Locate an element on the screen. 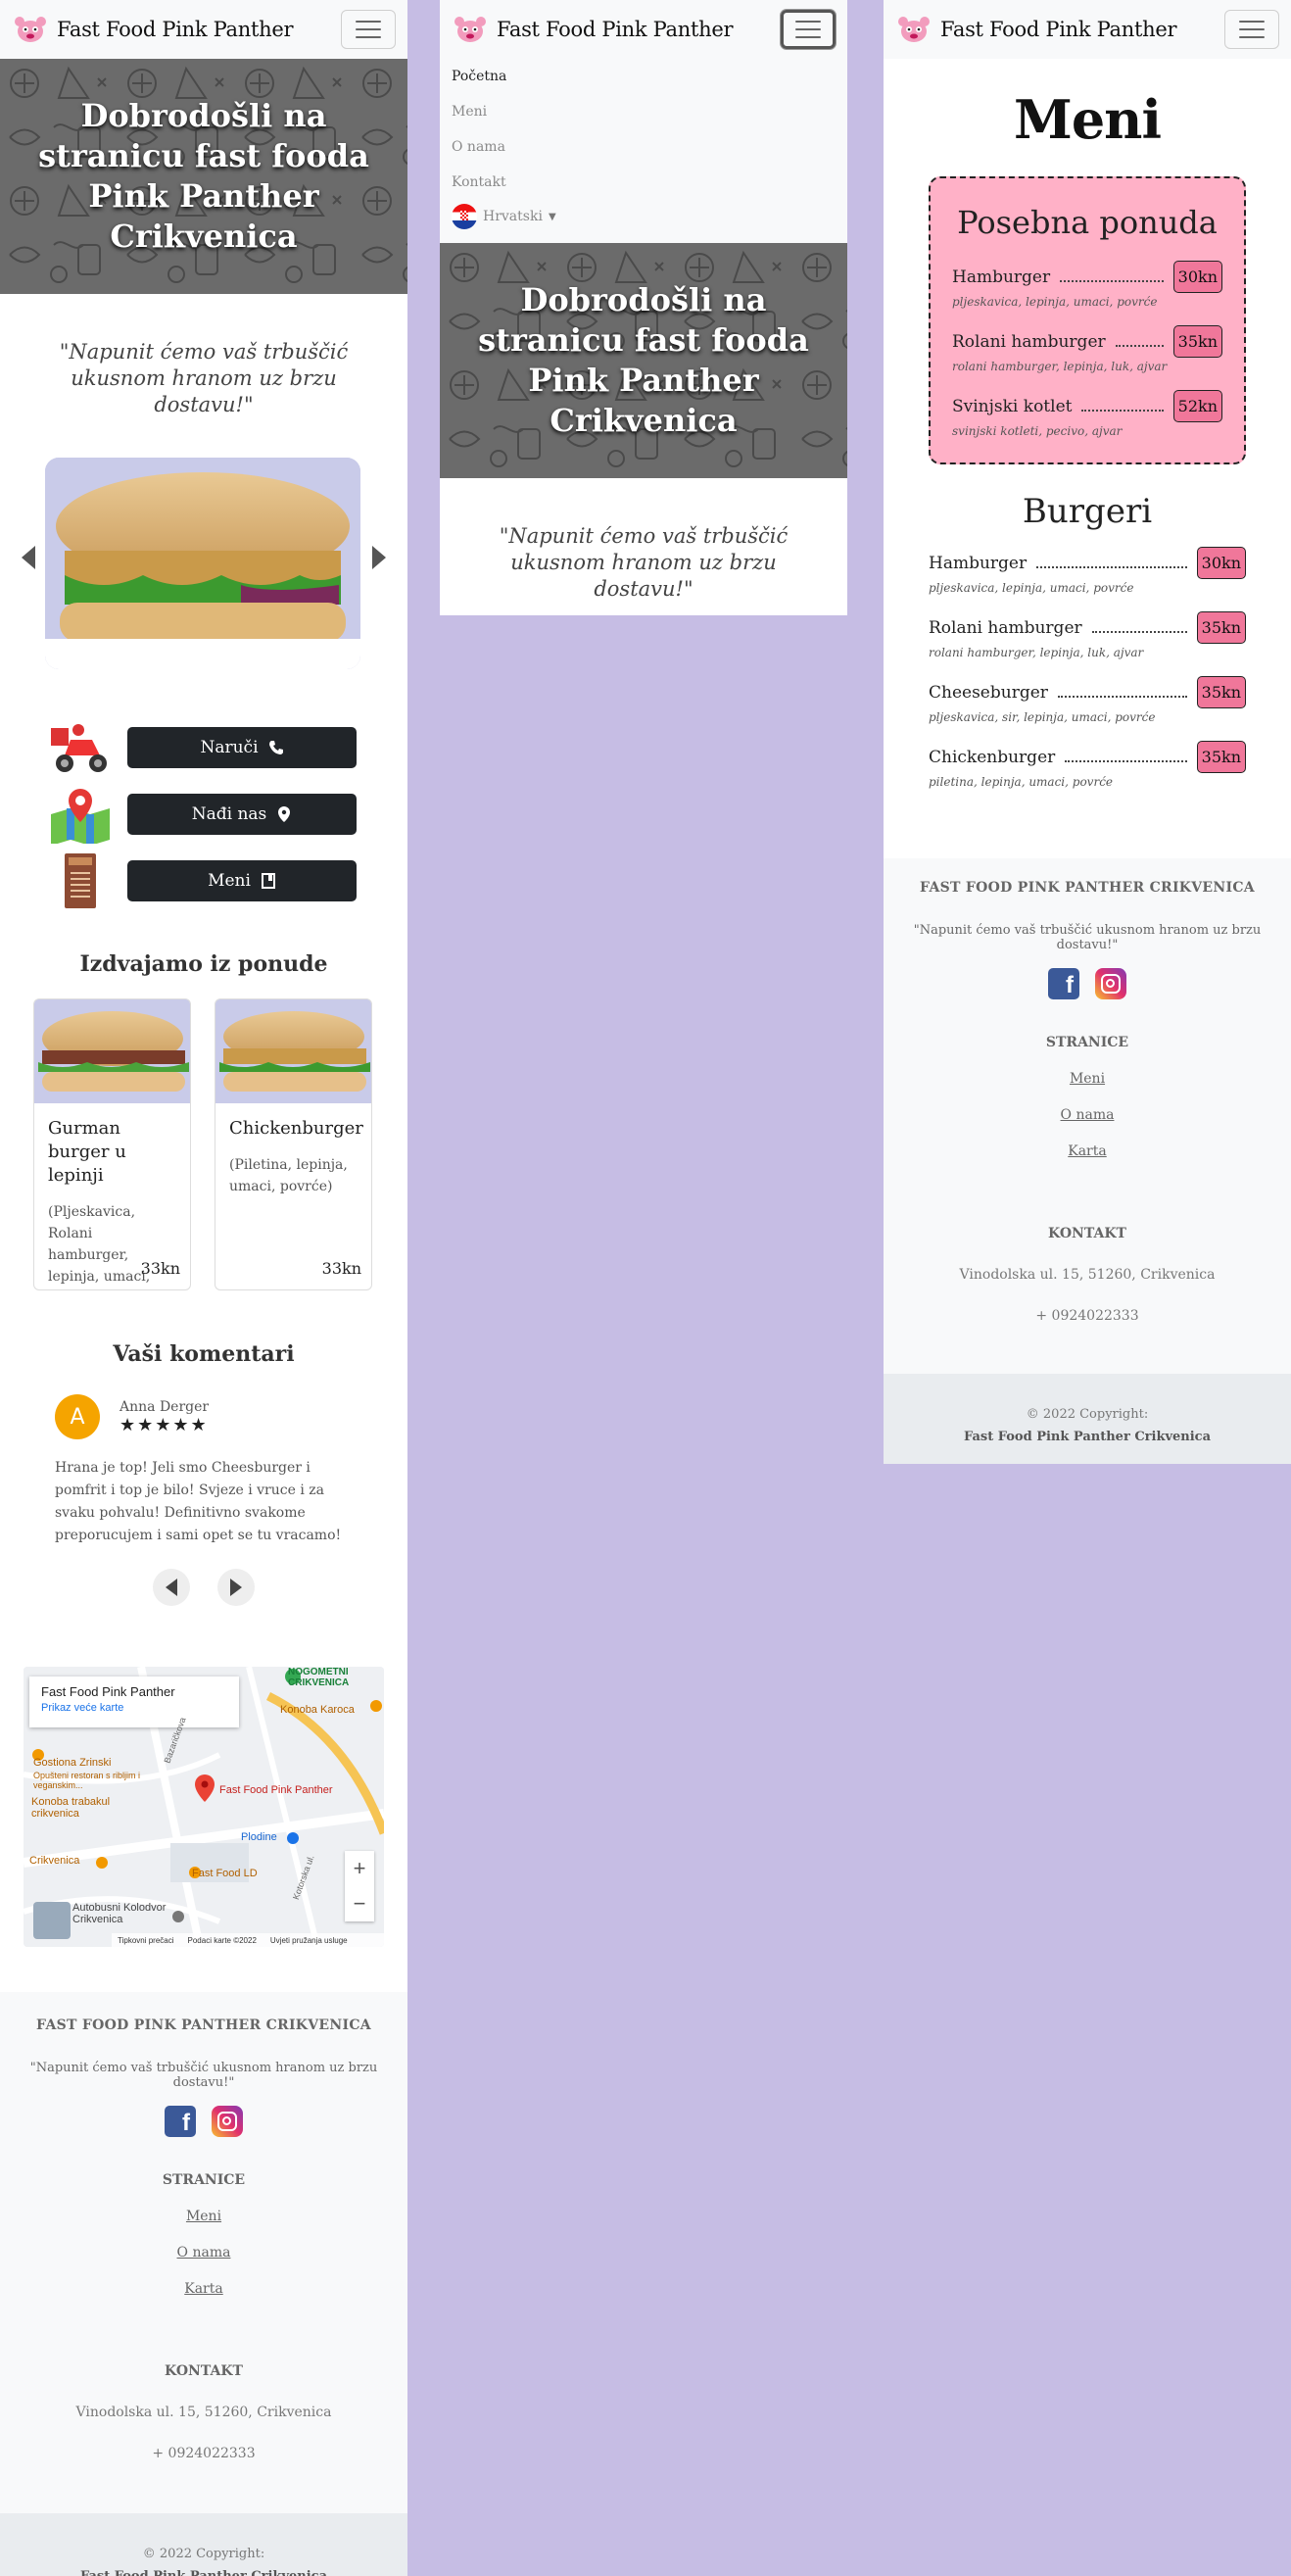 The width and height of the screenshot is (1291, 2576). map-footer-shortcuts: Tipkovni prečaci is located at coordinates (146, 1940).